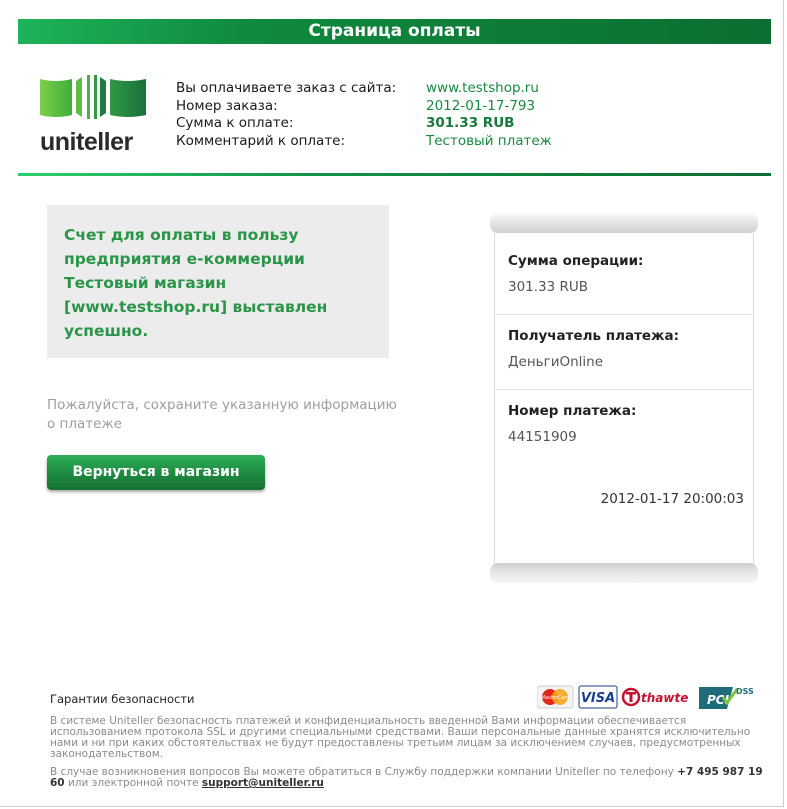 Image resolution: width=787 pixels, height=809 pixels. I want to click on header-divider, so click(394, 174).